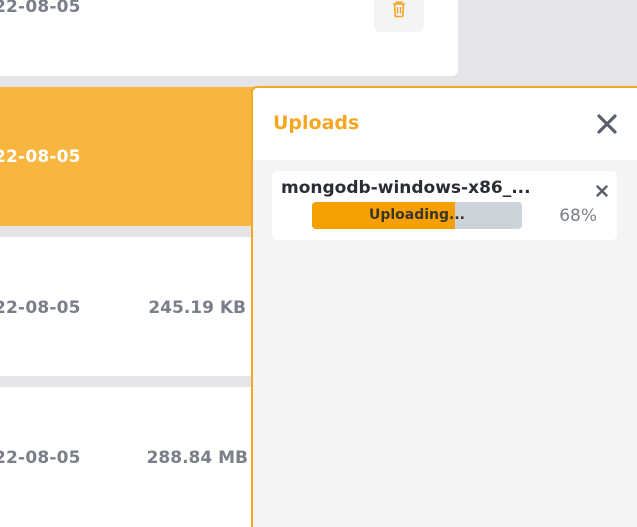 Image resolution: width=637 pixels, height=527 pixels. What do you see at coordinates (445, 124) in the screenshot?
I see `uploads-panel-header: Uploads` at bounding box center [445, 124].